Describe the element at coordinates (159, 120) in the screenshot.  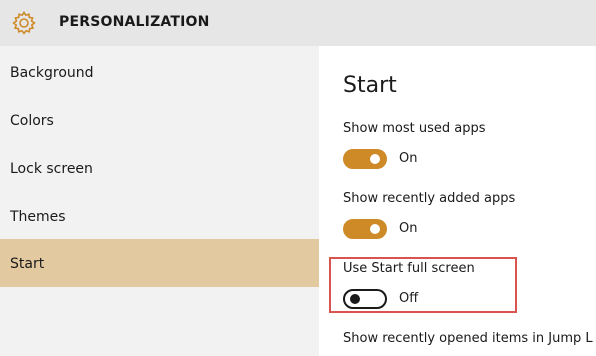
I see `sidebar-item-colors: Colors` at that location.